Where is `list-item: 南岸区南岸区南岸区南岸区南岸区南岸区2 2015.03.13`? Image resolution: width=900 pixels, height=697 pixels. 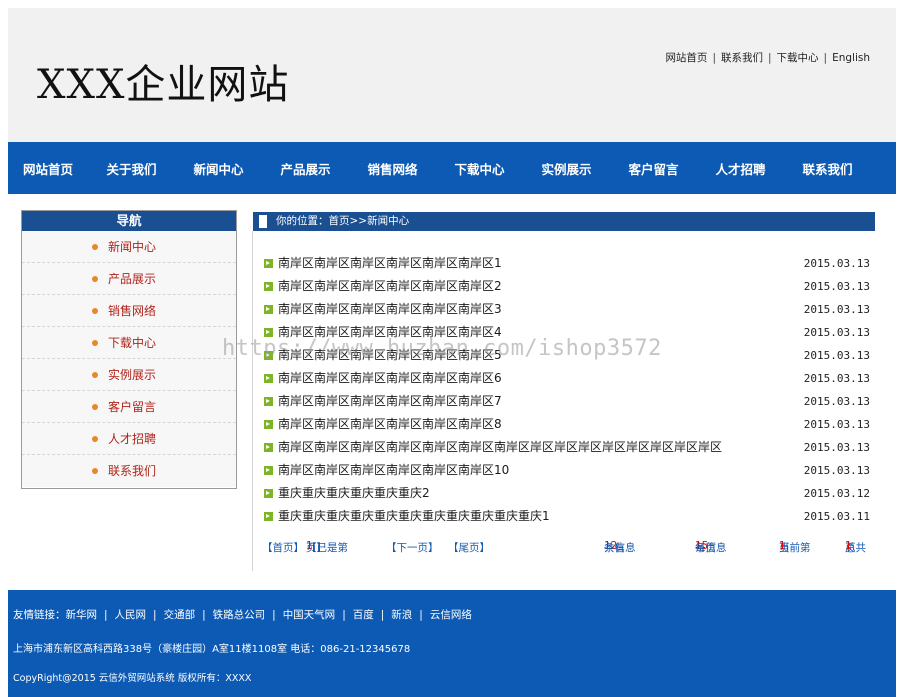
list-item: 南岸区南岸区南岸区南岸区南岸区南岸区2 2015.03.13 is located at coordinates (566, 286).